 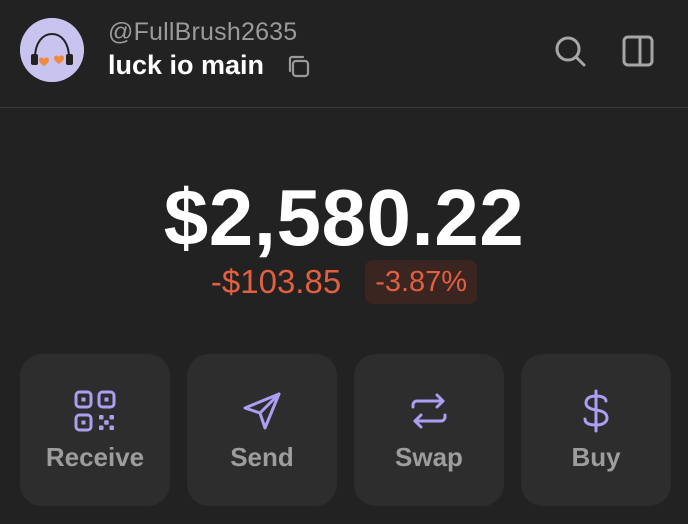 What do you see at coordinates (596, 411) in the screenshot?
I see `dollar-icon` at bounding box center [596, 411].